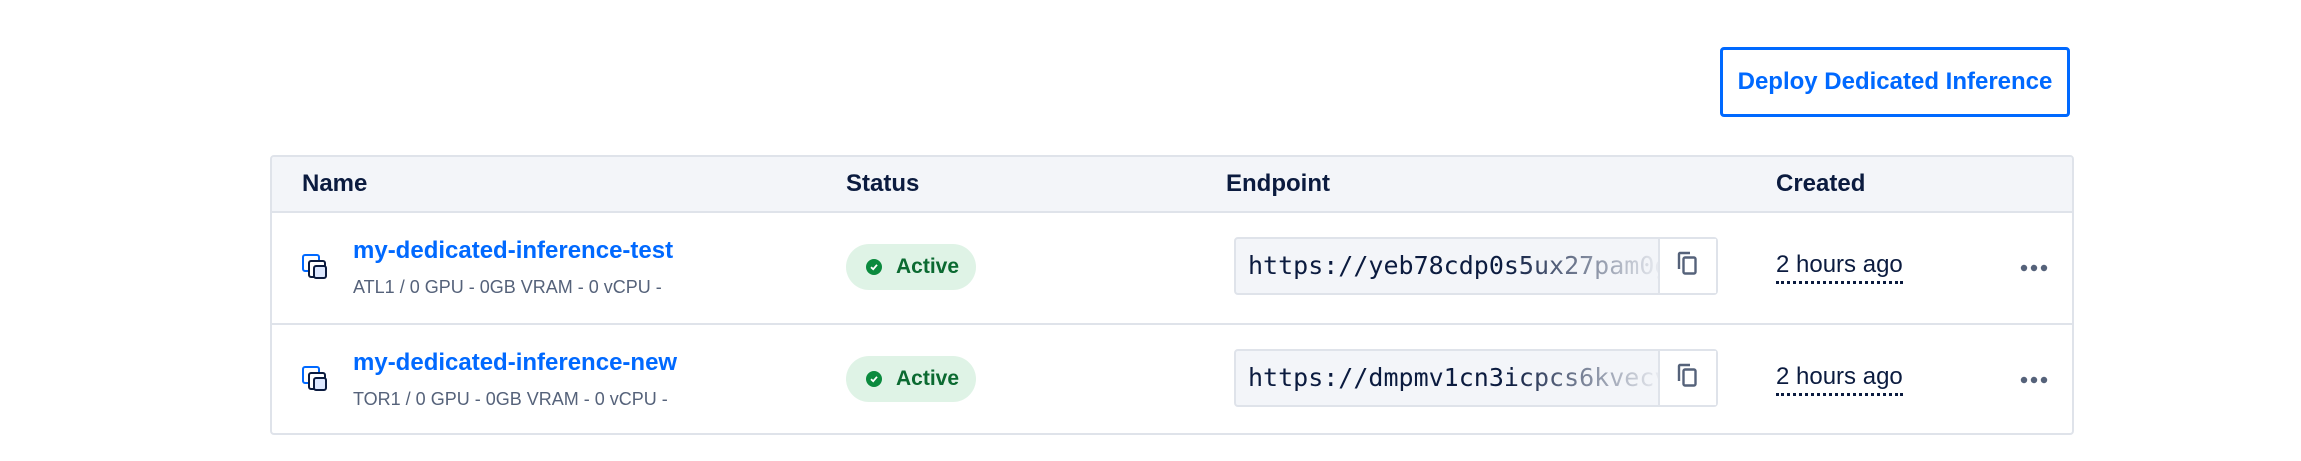  What do you see at coordinates (1895, 82) in the screenshot?
I see `deploy-dedicated-inference-button: Deploy Dedicated Inference` at bounding box center [1895, 82].